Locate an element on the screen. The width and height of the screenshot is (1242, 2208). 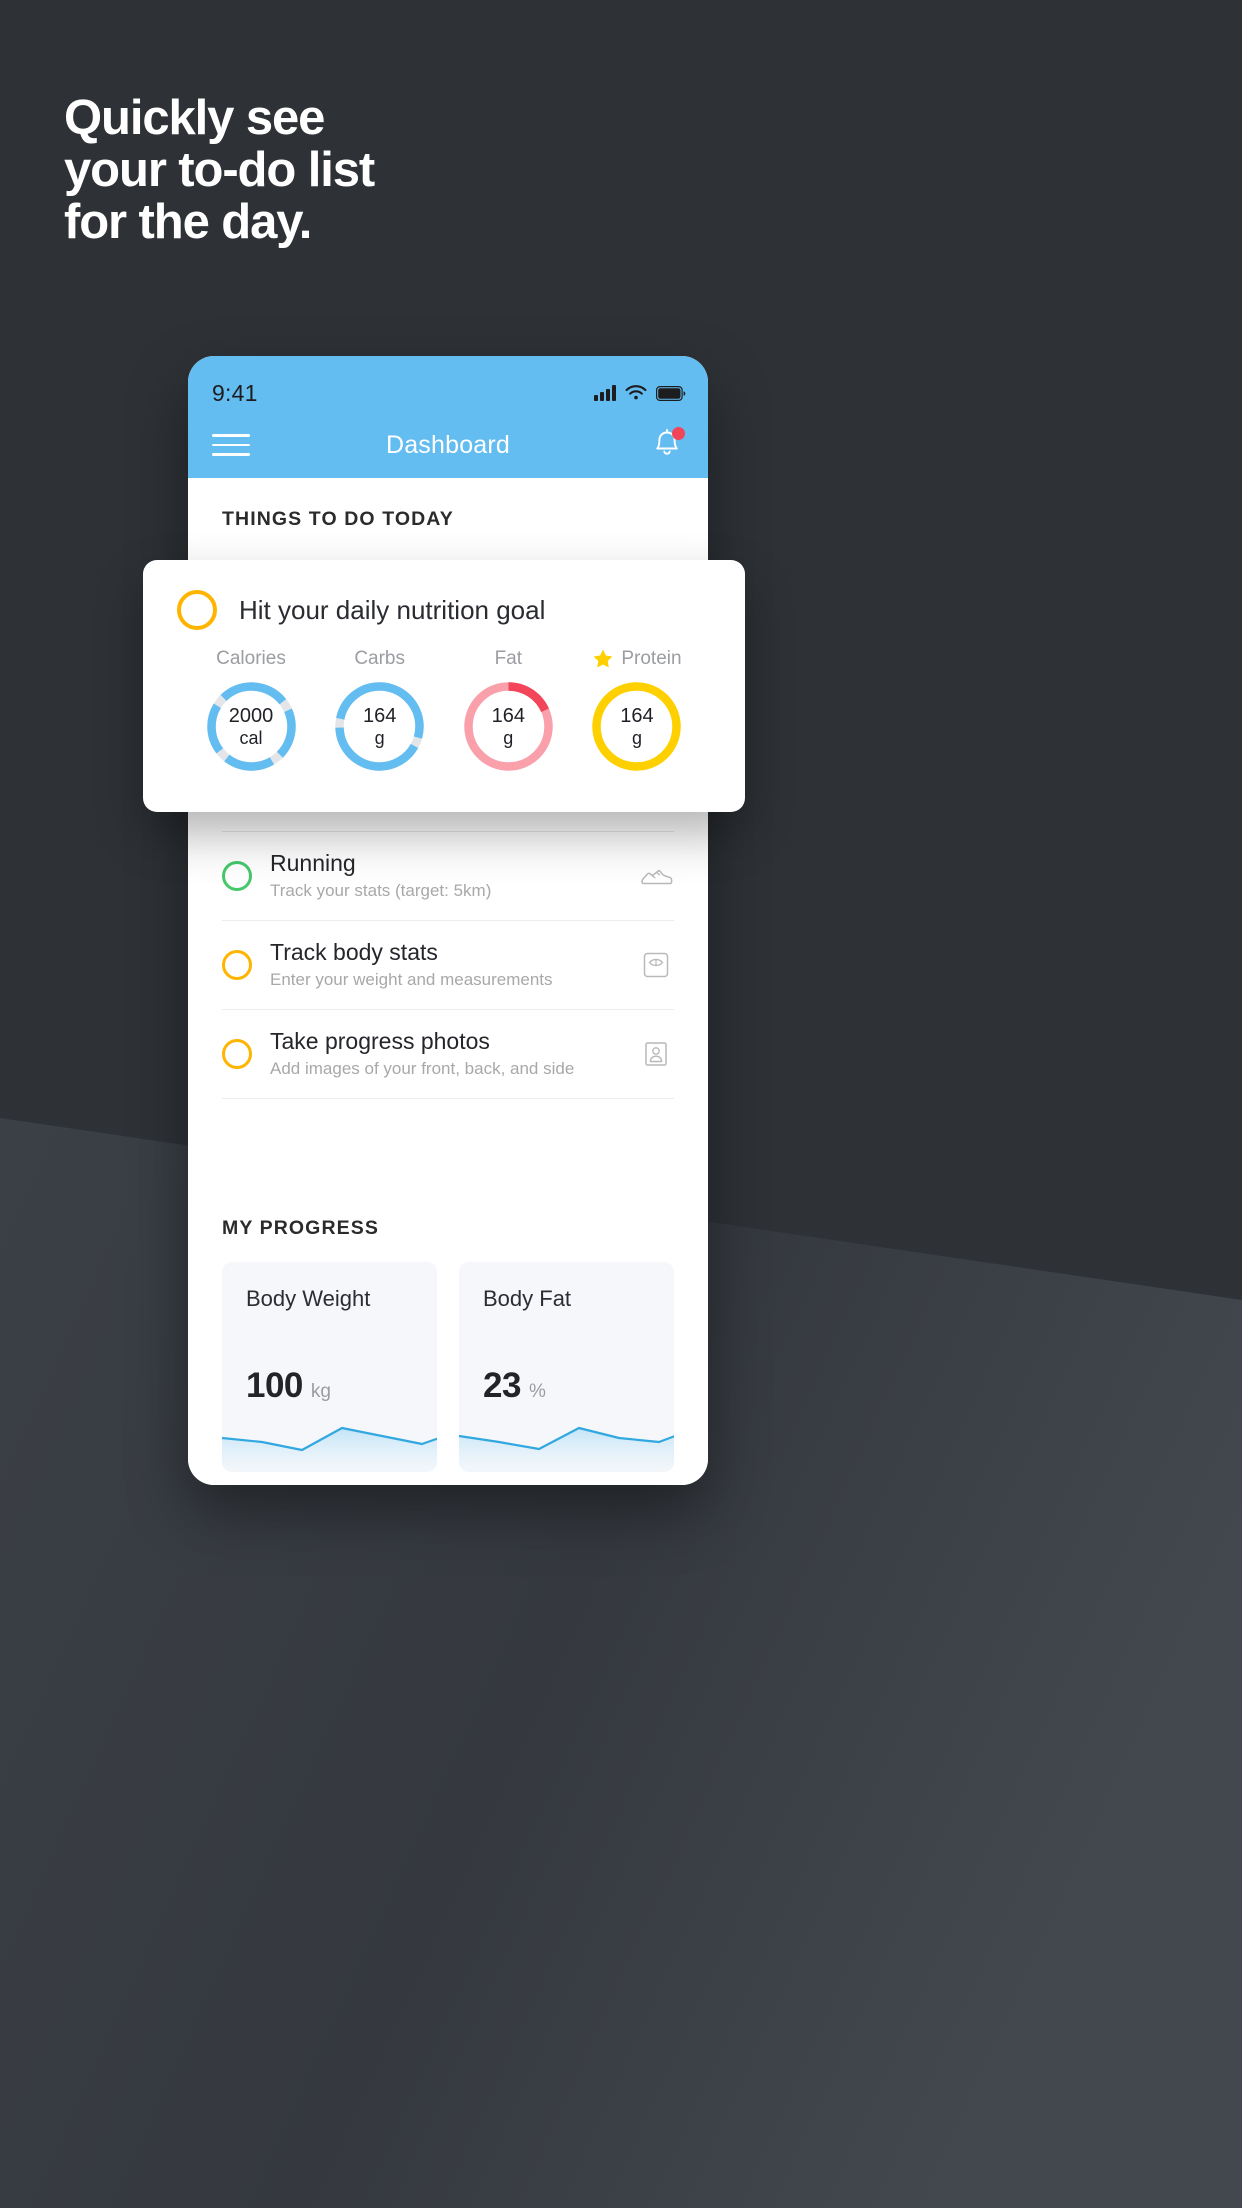
macro-fat: Fat 164 g is located at coordinates (508, 711).